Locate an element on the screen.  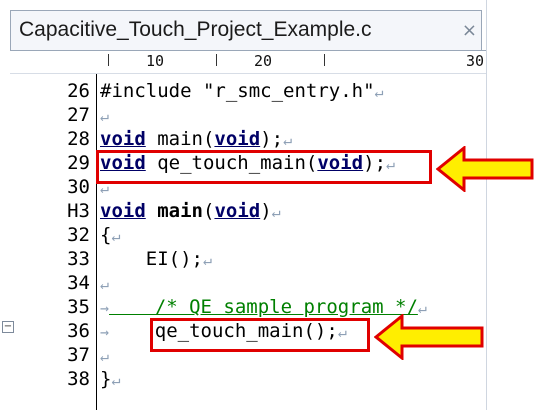
code-line: H3 void main(void)↵ is located at coordinates (243, 211).